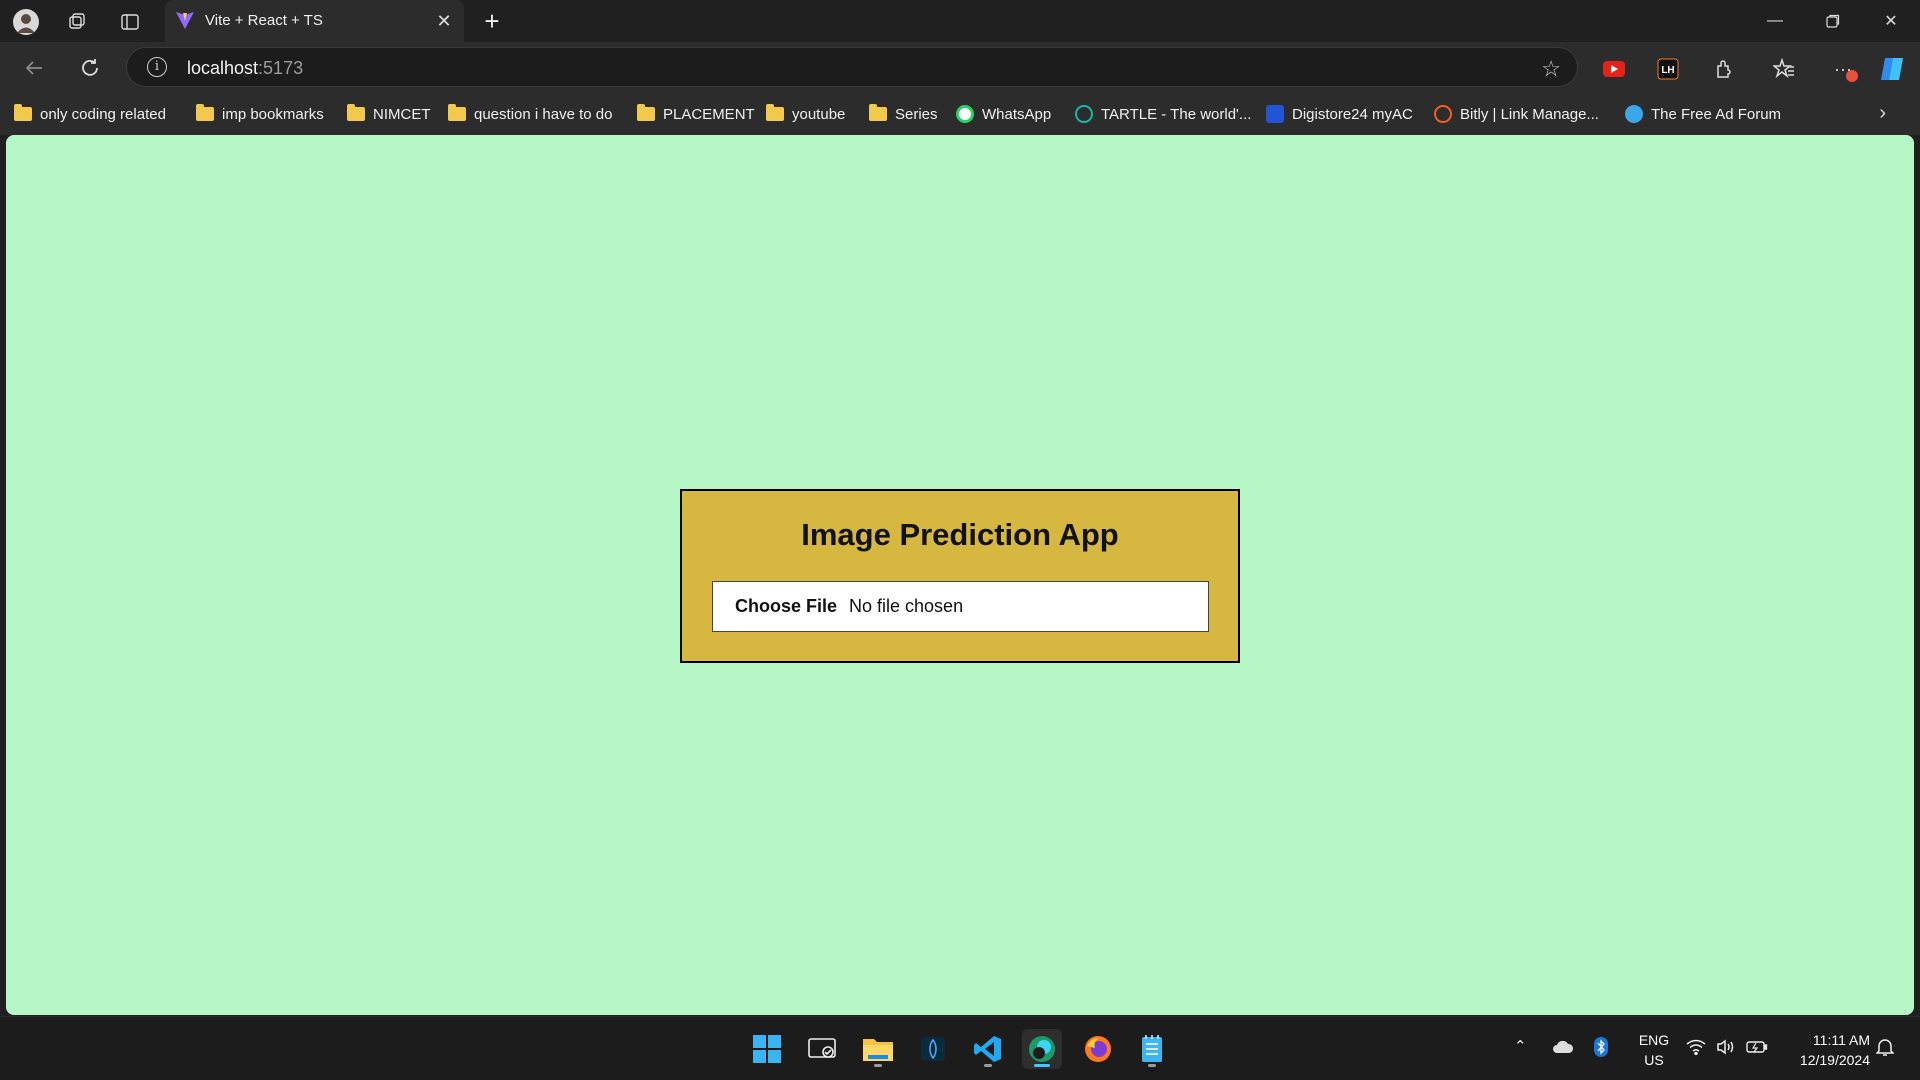  Describe the element at coordinates (492, 21) in the screenshot. I see `new-tab-icon: +` at that location.